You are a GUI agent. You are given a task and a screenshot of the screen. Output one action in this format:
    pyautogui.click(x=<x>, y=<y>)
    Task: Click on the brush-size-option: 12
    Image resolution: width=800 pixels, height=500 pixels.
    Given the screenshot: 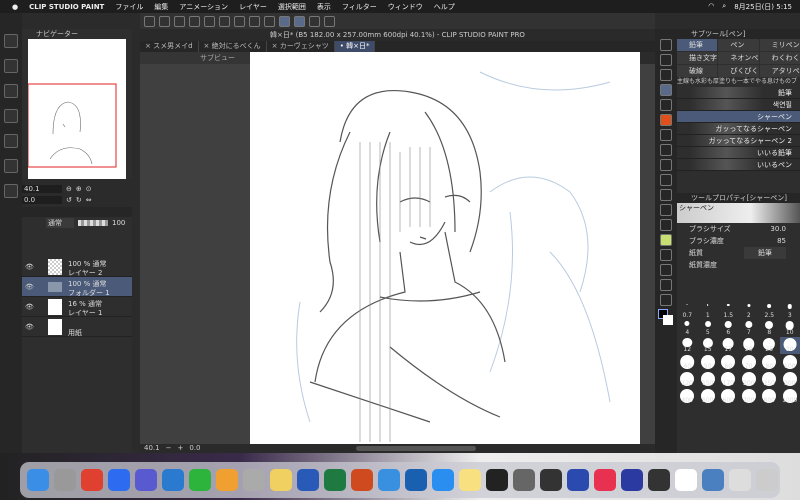 What is the action you would take?
    pyautogui.click(x=687, y=345)
    